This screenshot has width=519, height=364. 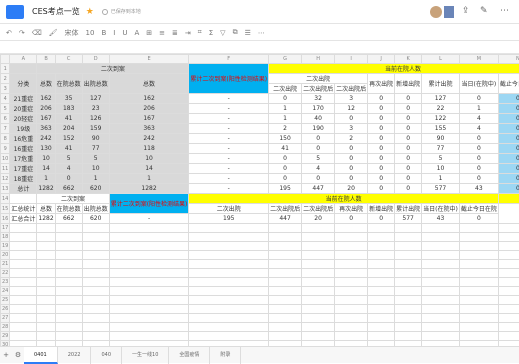 I want to click on cell: 577, so click(x=408, y=219).